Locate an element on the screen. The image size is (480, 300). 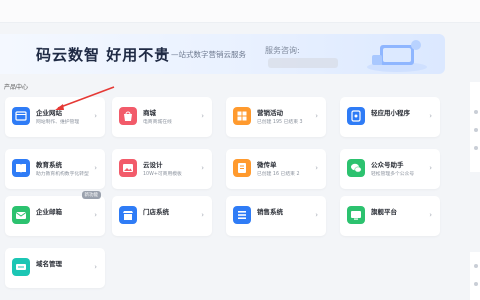
banner-subtitle: —站式数字营销云服务 is located at coordinates (208, 54).